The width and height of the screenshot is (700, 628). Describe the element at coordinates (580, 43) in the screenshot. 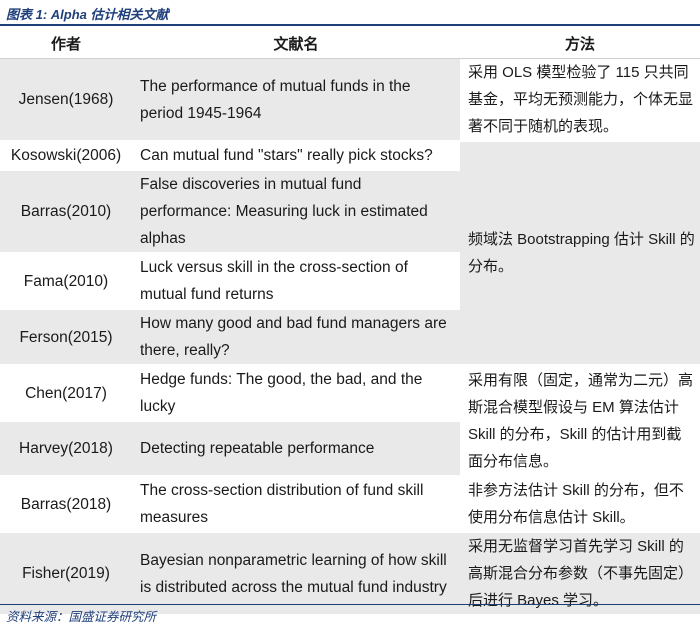

I see `header-method: 方法` at that location.